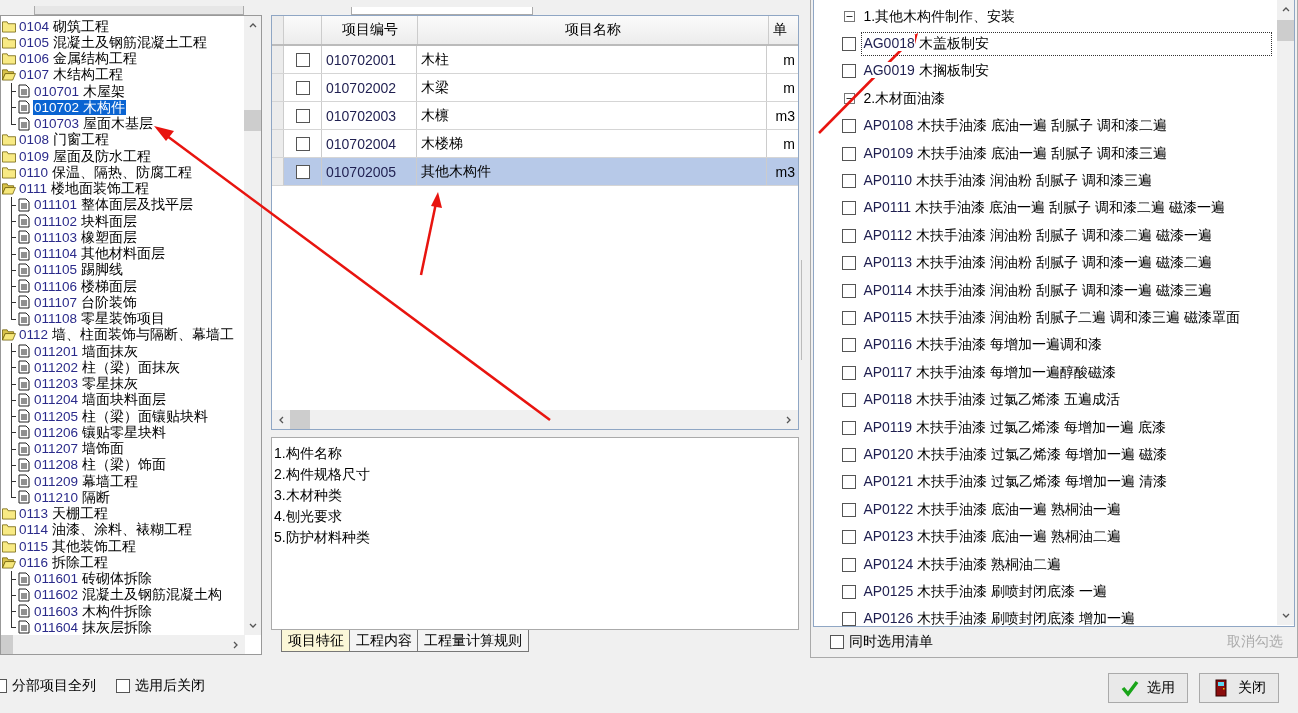  I want to click on tree-item: 0114 油漆、涂料、裱糊工程, so click(105, 530).